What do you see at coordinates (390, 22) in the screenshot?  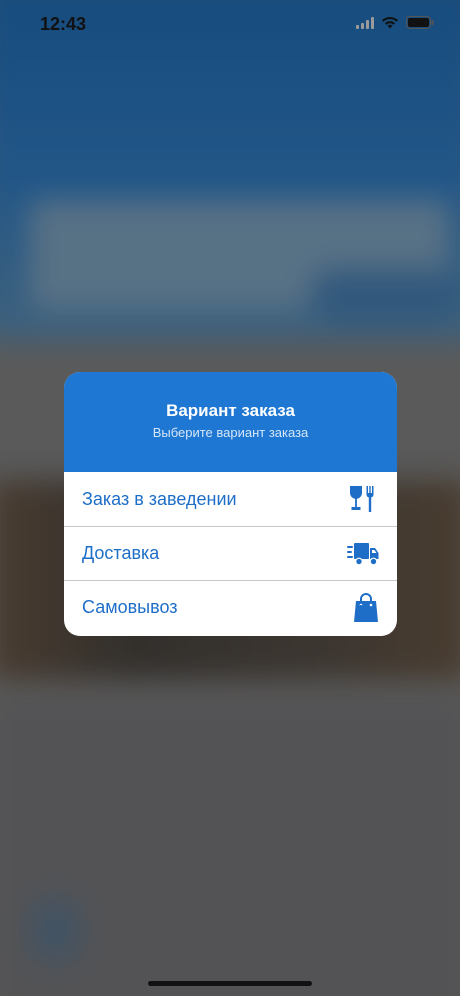 I see `wifi-icon` at bounding box center [390, 22].